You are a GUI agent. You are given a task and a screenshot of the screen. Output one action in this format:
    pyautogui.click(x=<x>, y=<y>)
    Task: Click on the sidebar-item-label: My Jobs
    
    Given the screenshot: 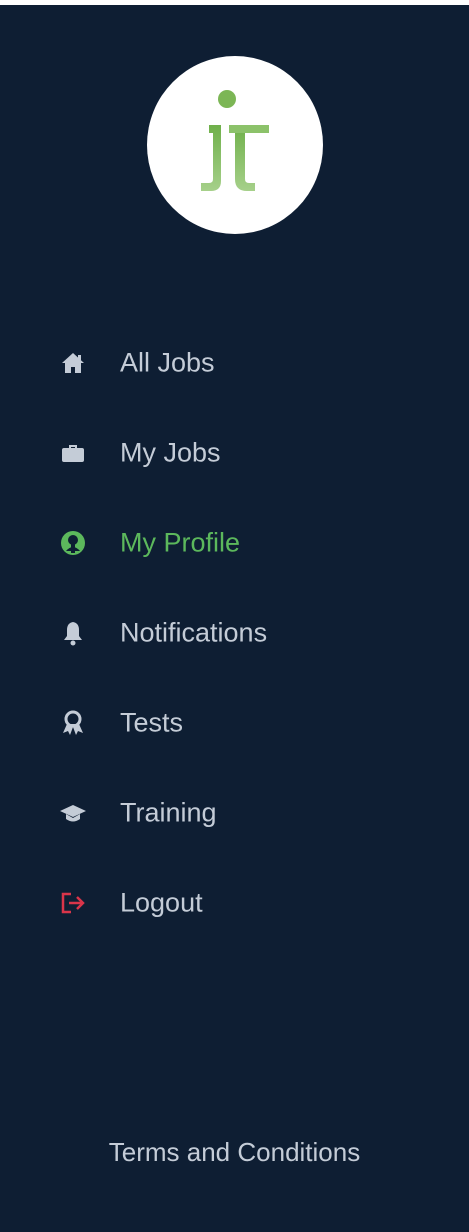 What is the action you would take?
    pyautogui.click(x=170, y=452)
    